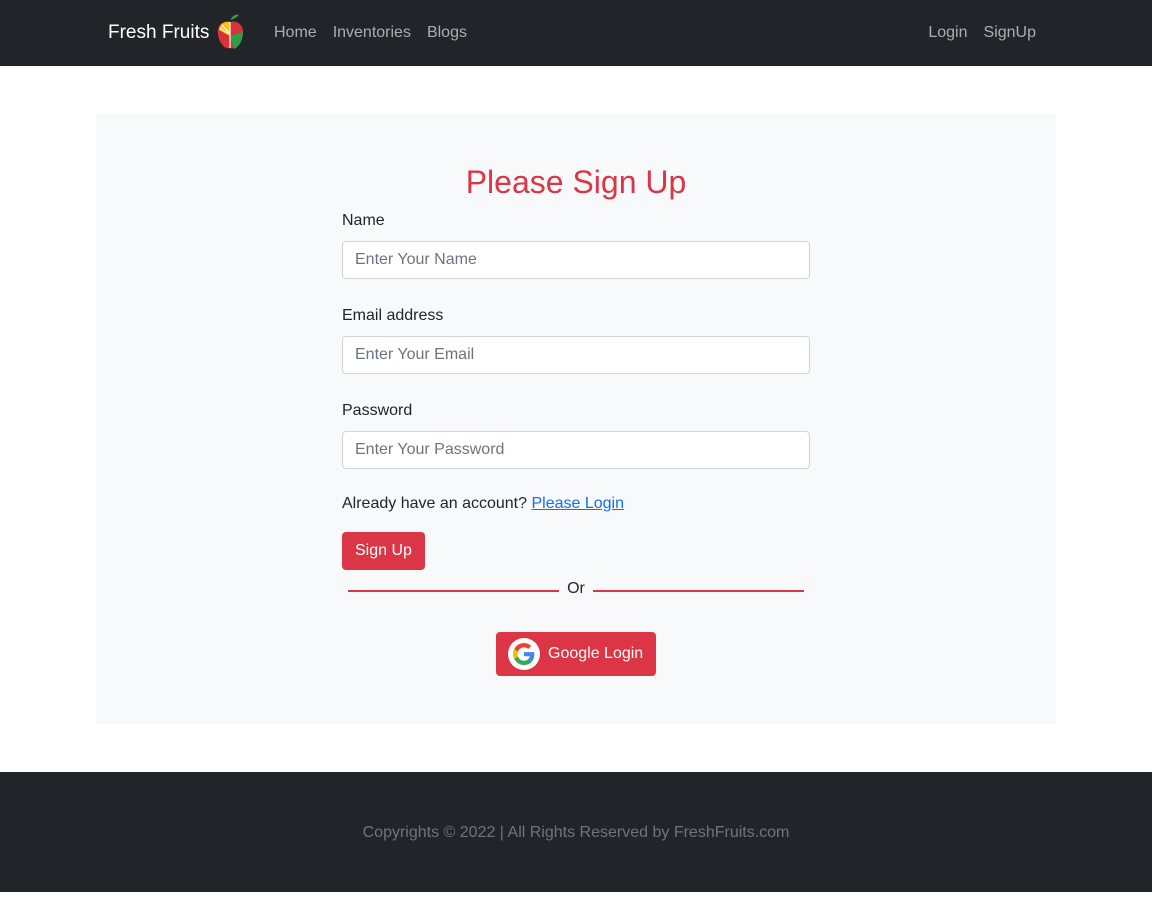  I want to click on auth-nav: Login SignUp, so click(982, 33).